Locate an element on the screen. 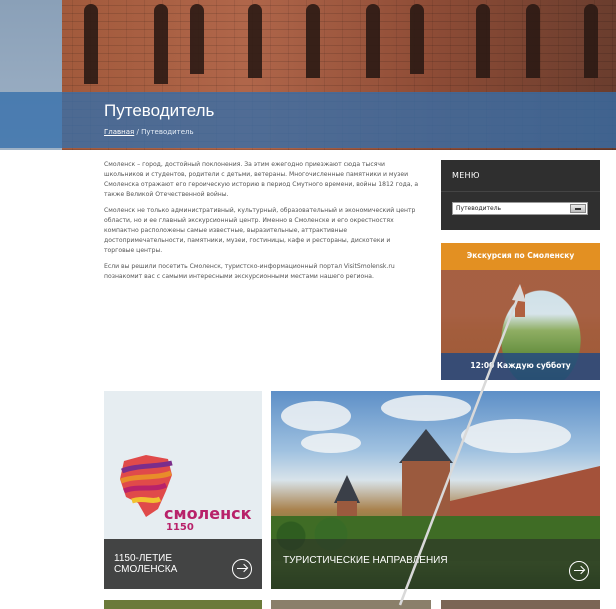 The width and height of the screenshot is (616, 609). breadcrumb: Главная / Путеводитель is located at coordinates (149, 132).